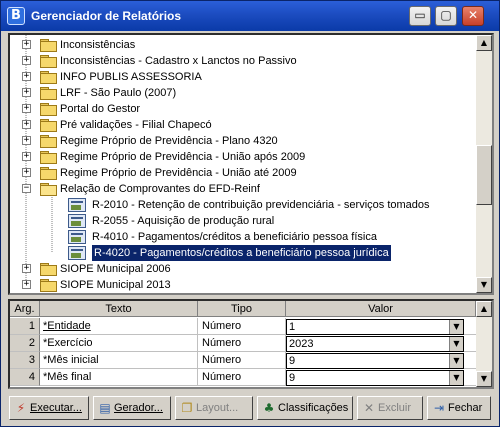 Image resolution: width=500 pixels, height=427 pixels. I want to click on tree-item: + SIOPE Municipal 2013, so click(244, 285).